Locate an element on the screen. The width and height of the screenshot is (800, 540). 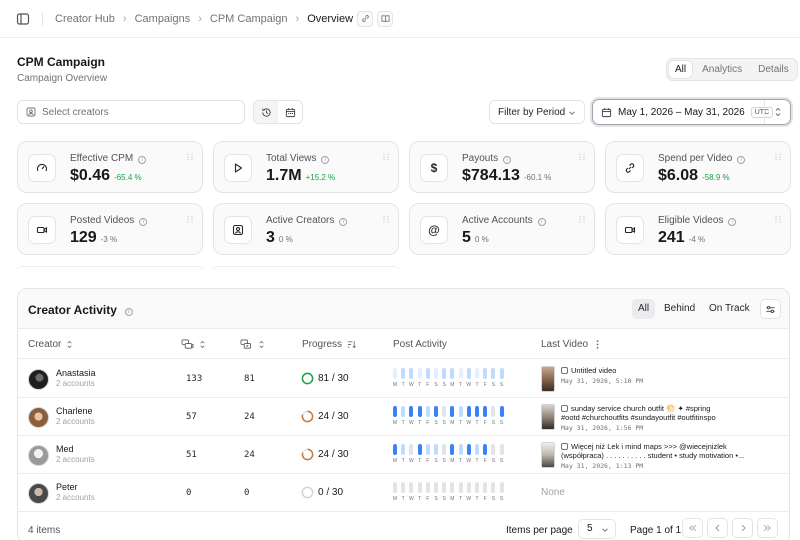
creator-name: Anastasia is located at coordinates (76, 373).